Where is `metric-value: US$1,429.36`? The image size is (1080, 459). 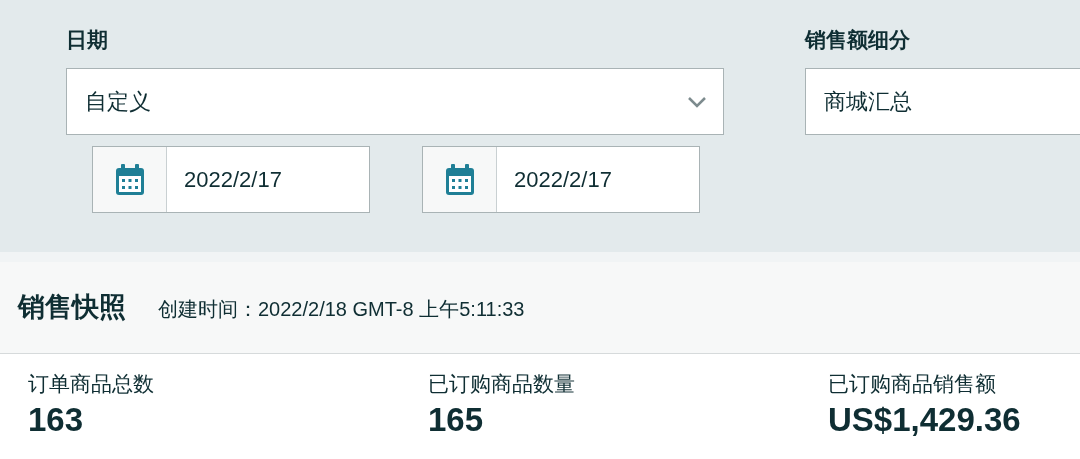 metric-value: US$1,429.36 is located at coordinates (924, 419).